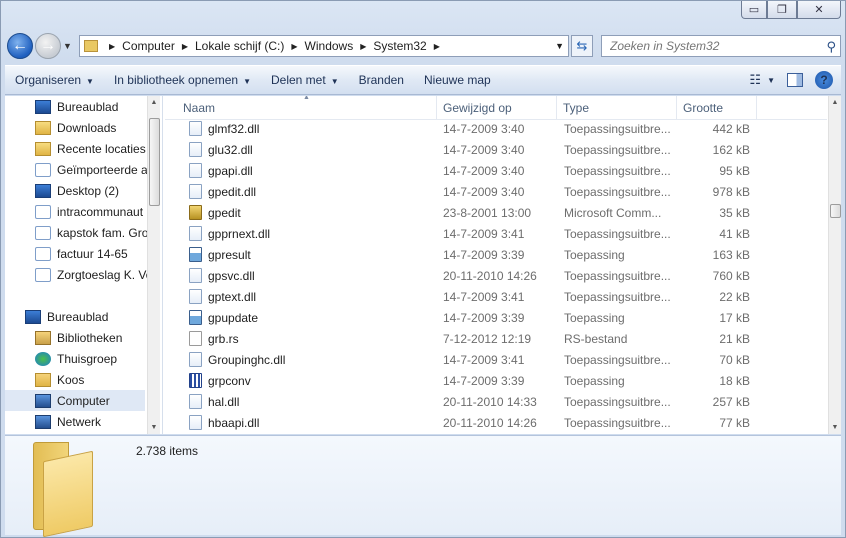 This screenshot has height=538, width=846. What do you see at coordinates (298, 80) in the screenshot?
I see `share-with-label: Delen met` at bounding box center [298, 80].